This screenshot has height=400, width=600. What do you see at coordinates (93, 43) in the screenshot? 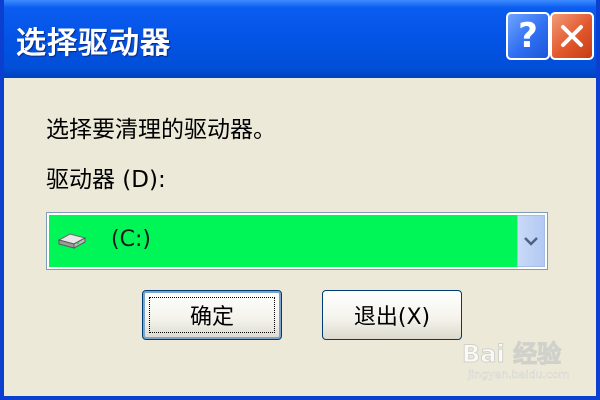
I see `window-title: 选择驱动器` at bounding box center [93, 43].